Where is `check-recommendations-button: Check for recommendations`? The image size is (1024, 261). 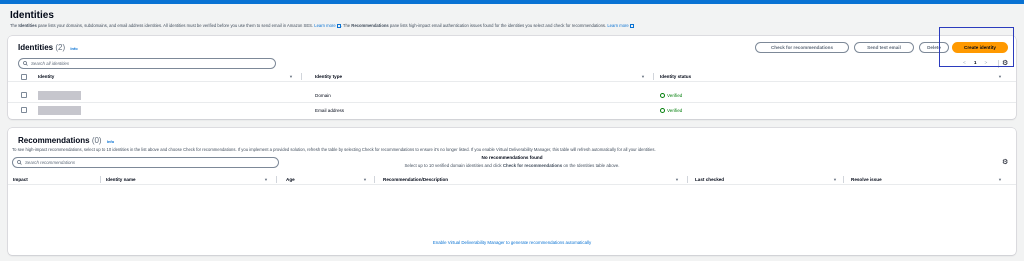
check-recommendations-button: Check for recommendations is located at coordinates (802, 47).